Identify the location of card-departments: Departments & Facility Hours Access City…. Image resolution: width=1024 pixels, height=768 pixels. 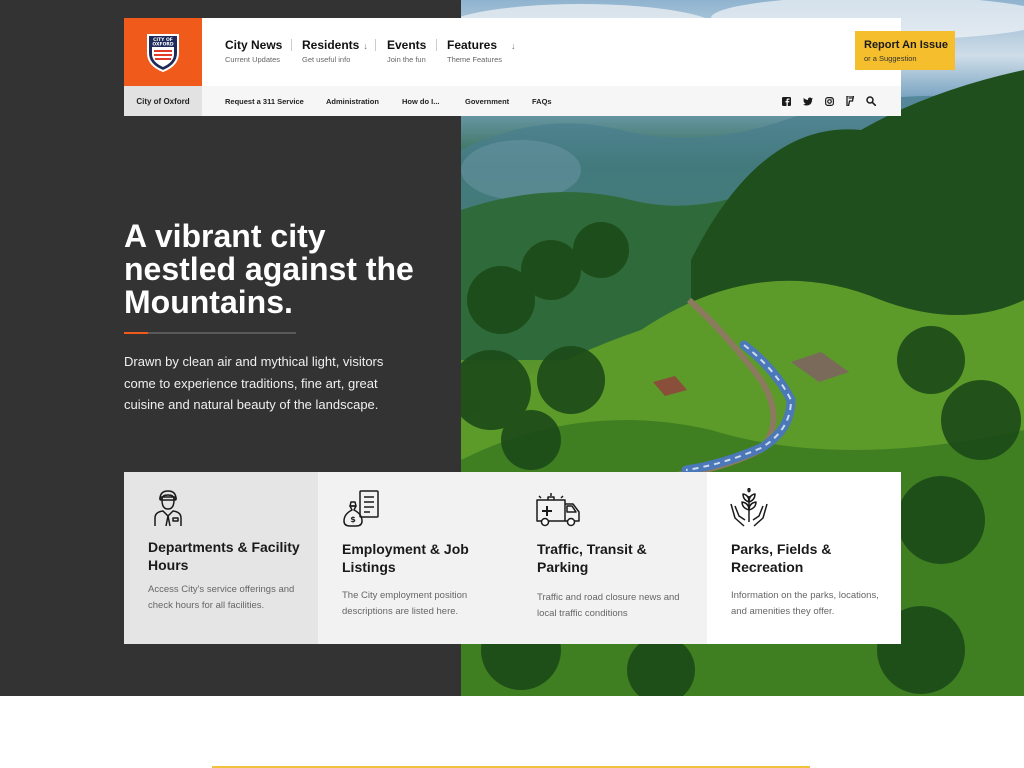
(221, 558).